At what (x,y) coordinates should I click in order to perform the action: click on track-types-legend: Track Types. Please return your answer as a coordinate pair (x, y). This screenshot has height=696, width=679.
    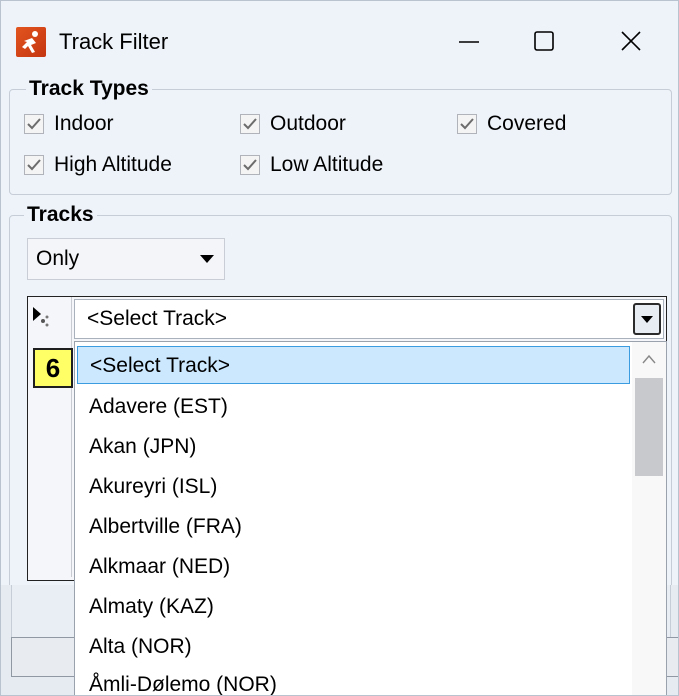
    Looking at the image, I should click on (89, 89).